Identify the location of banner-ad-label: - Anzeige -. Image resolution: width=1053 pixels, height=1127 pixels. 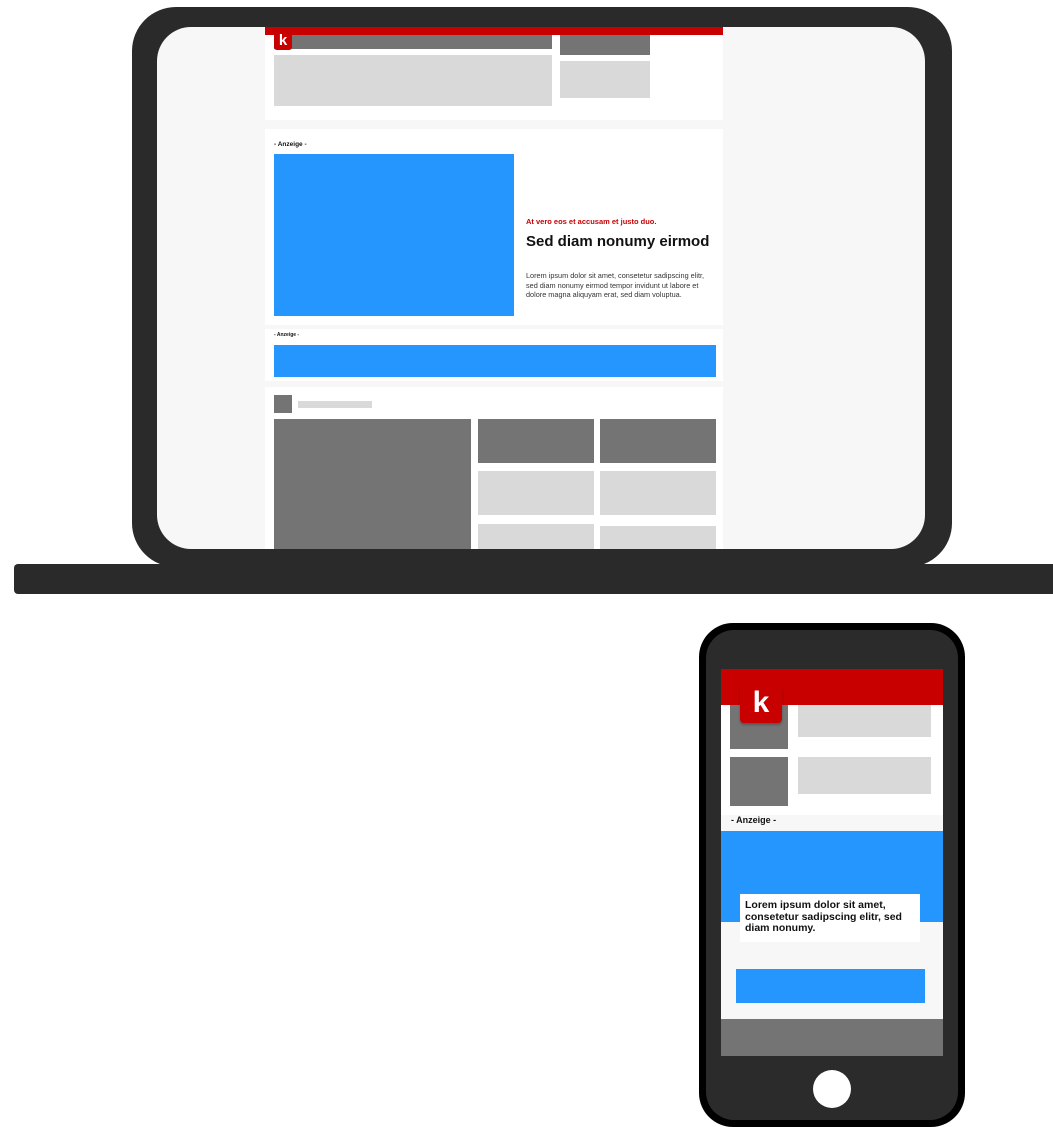
(287, 335).